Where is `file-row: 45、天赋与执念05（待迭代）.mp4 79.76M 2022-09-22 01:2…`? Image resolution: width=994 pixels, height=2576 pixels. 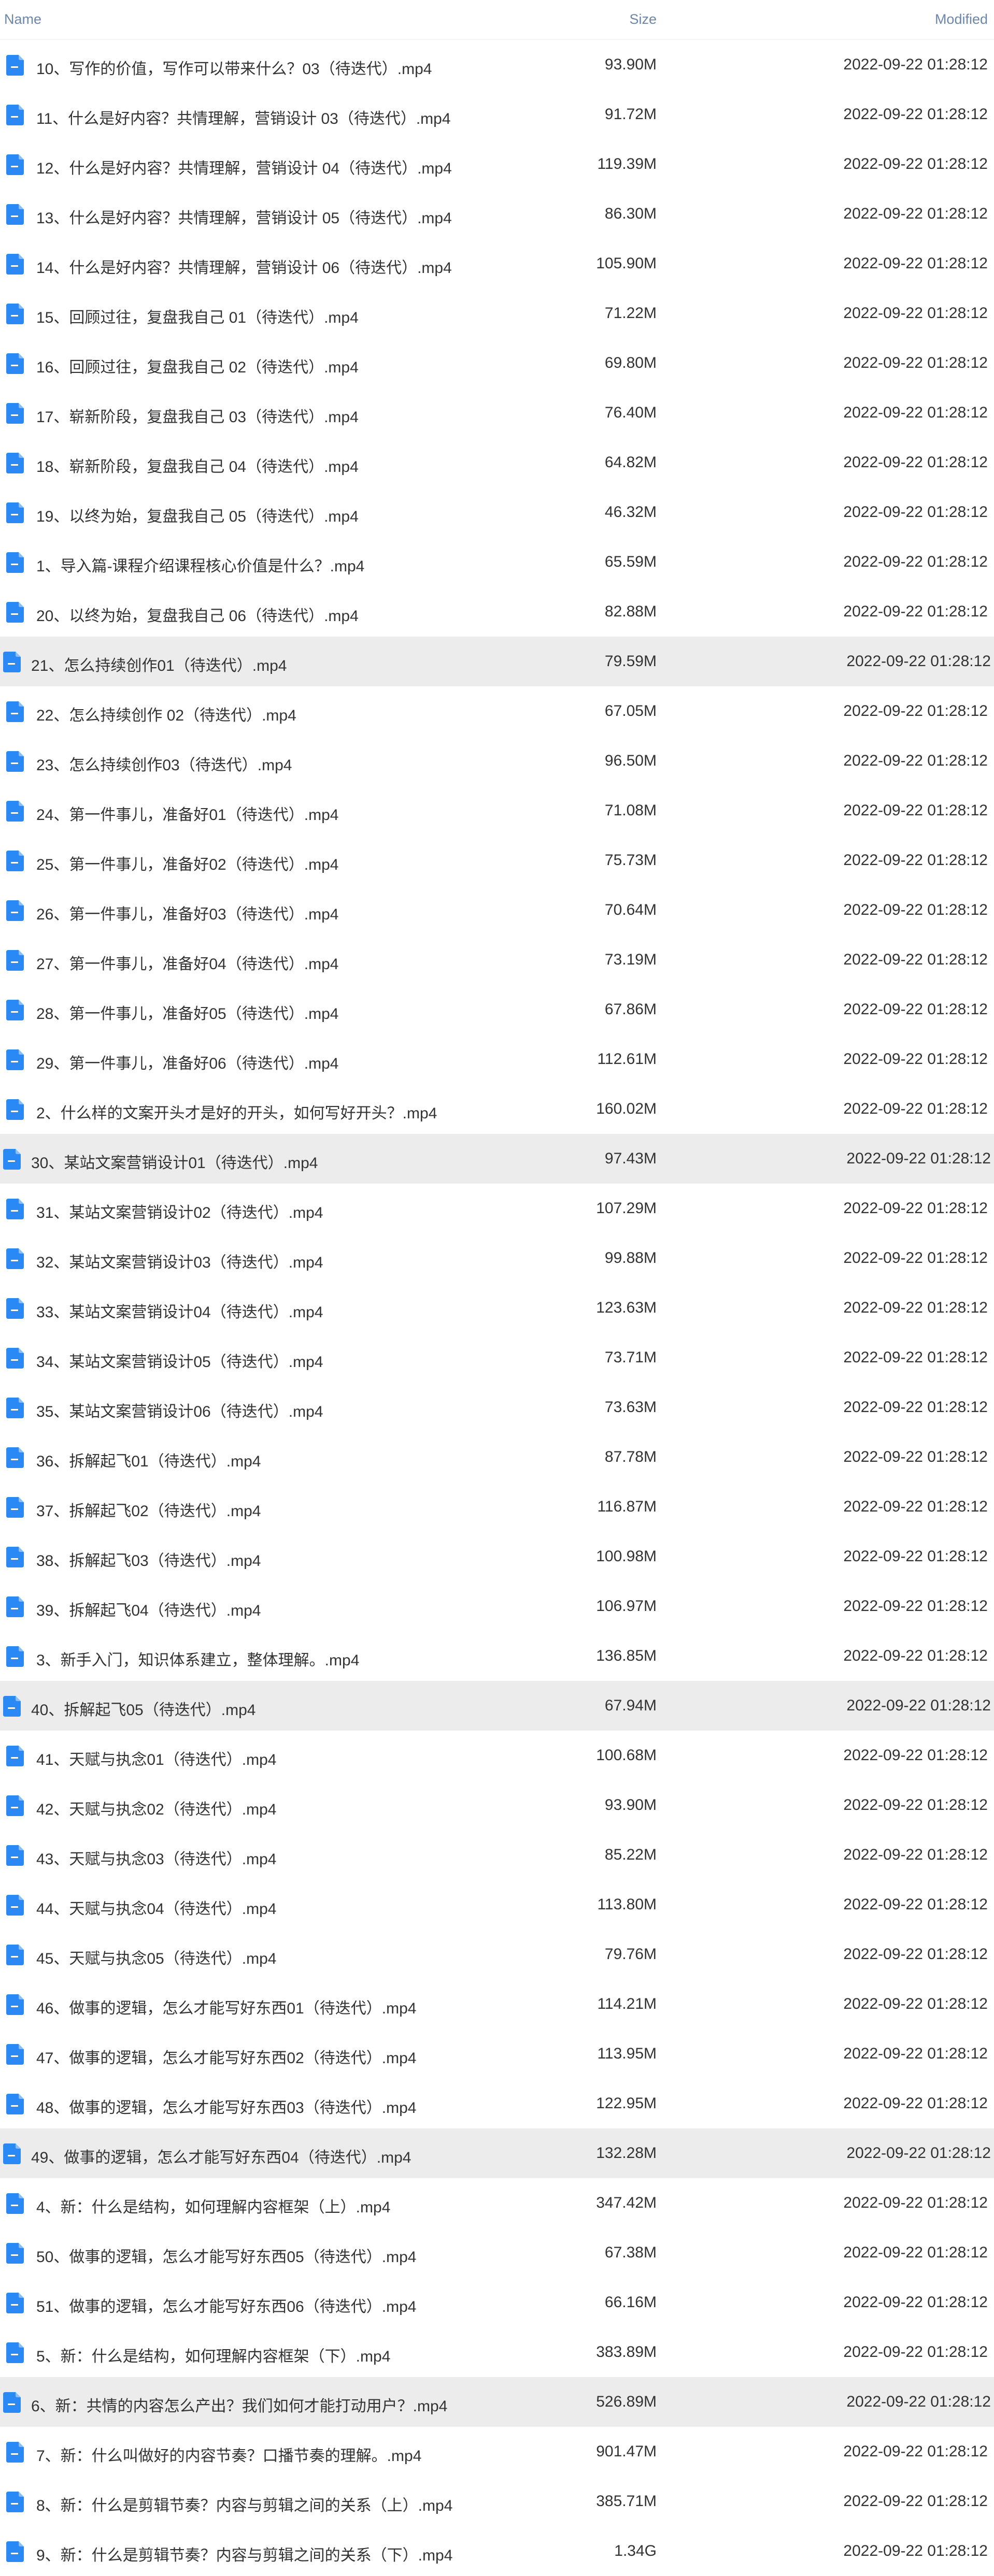
file-row: 45、天赋与执念05（待迭代）.mp4 79.76M 2022-09-22 01:2… is located at coordinates (497, 1954).